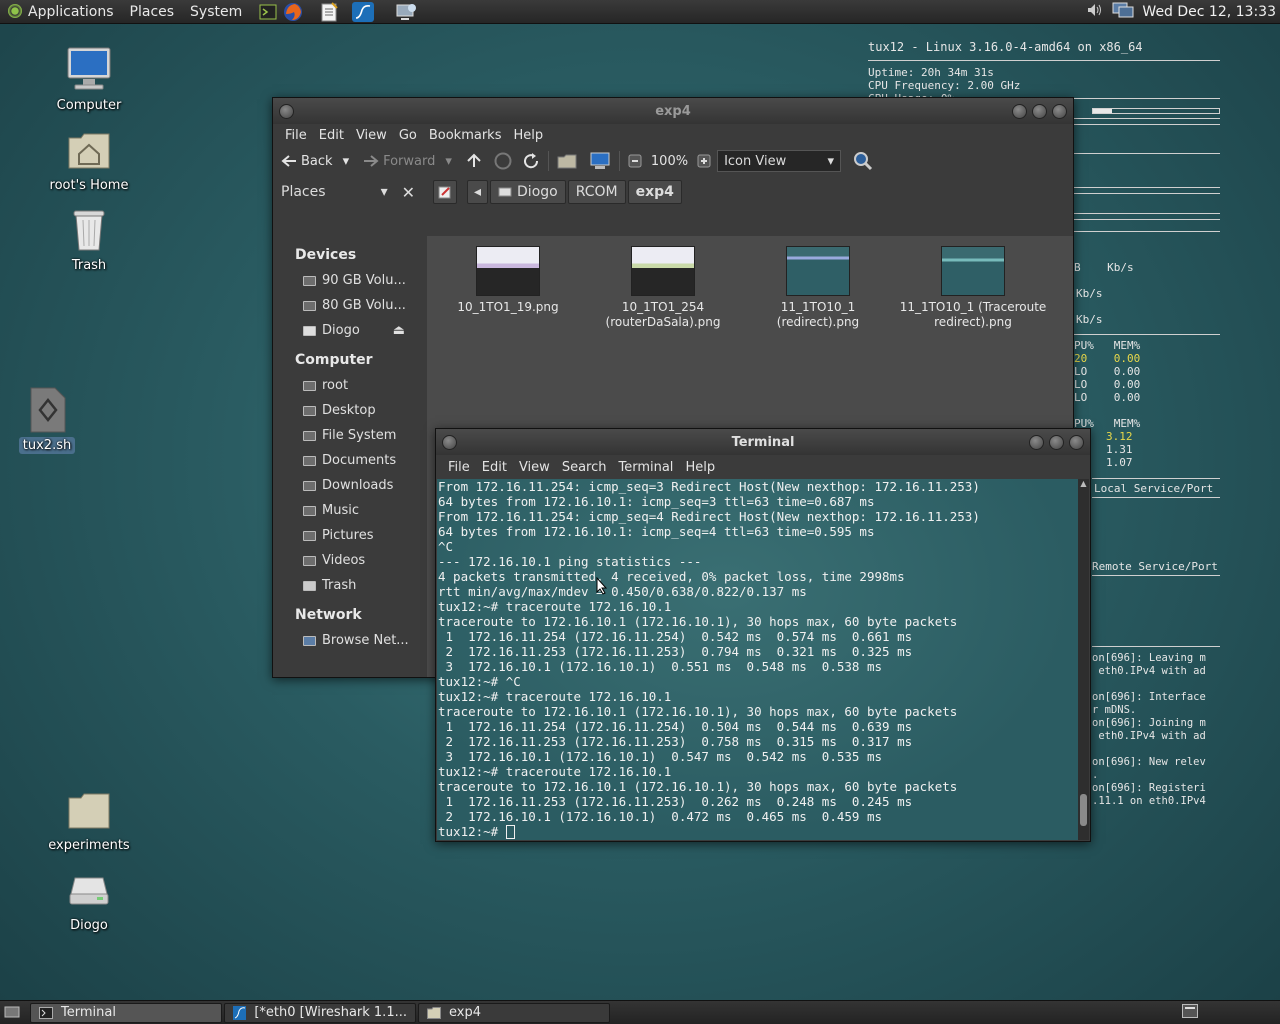  What do you see at coordinates (347, 585) in the screenshot?
I see `sidebar-item-trash: Trash` at bounding box center [347, 585].